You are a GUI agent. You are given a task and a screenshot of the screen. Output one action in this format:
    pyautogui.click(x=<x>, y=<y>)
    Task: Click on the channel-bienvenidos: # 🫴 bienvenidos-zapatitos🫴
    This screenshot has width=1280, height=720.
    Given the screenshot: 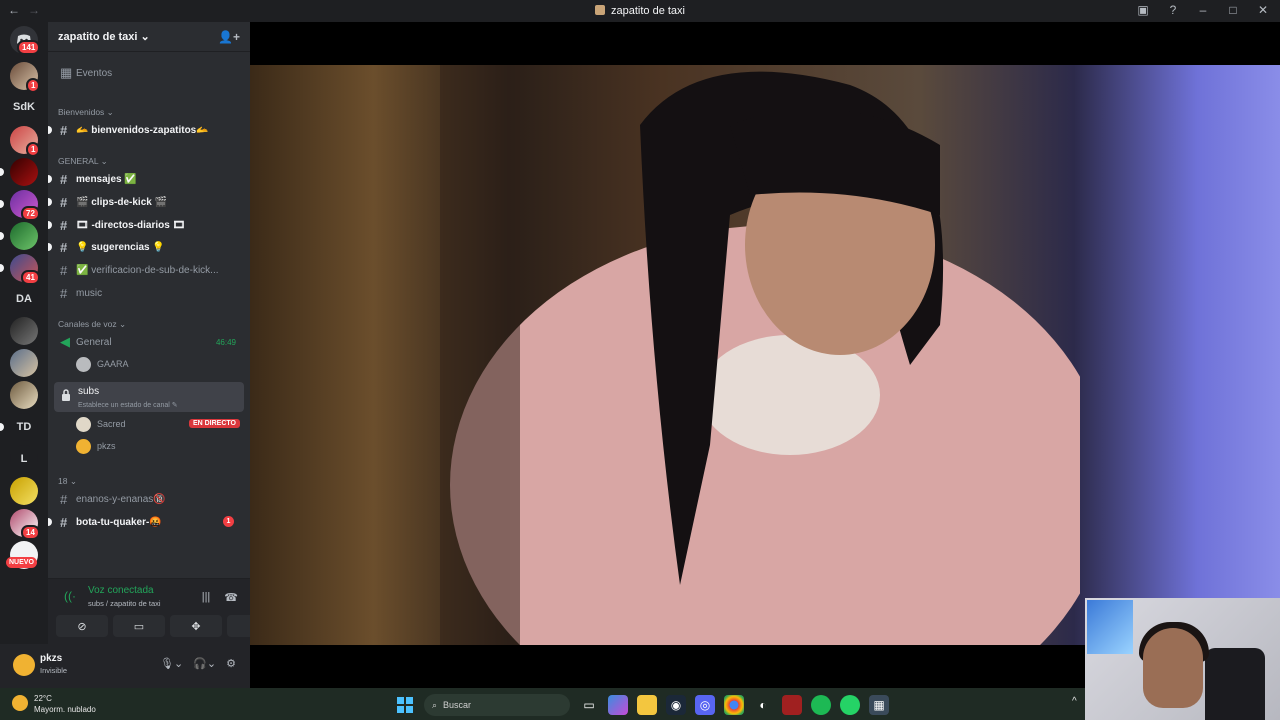 What is the action you would take?
    pyautogui.click(x=146, y=130)
    